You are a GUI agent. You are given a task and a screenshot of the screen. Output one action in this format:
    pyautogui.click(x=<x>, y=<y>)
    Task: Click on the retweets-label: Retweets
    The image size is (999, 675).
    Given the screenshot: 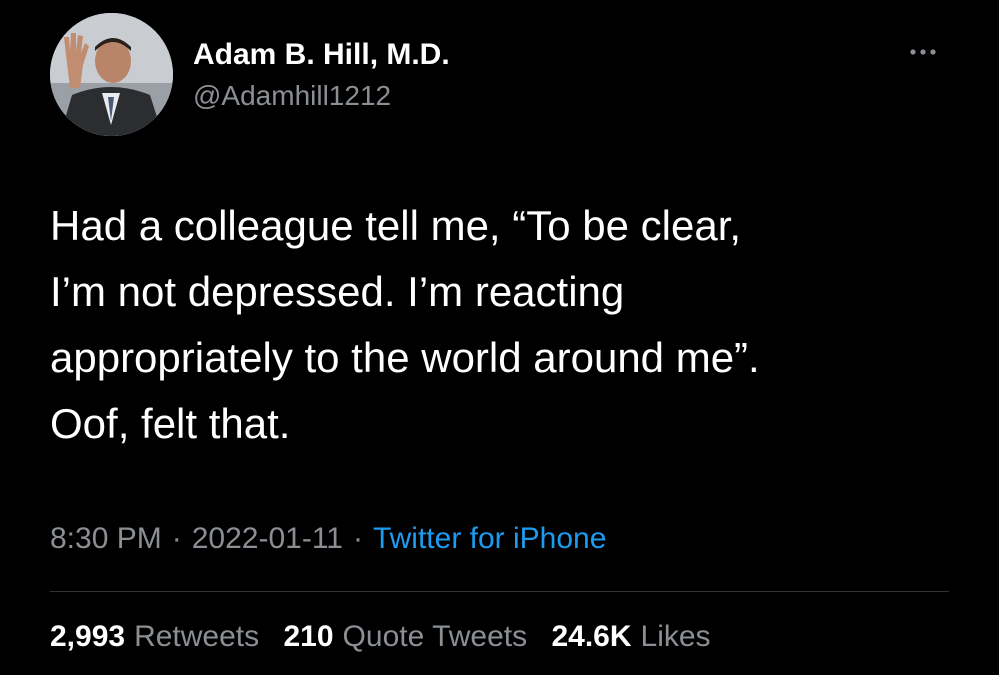 What is the action you would take?
    pyautogui.click(x=197, y=636)
    